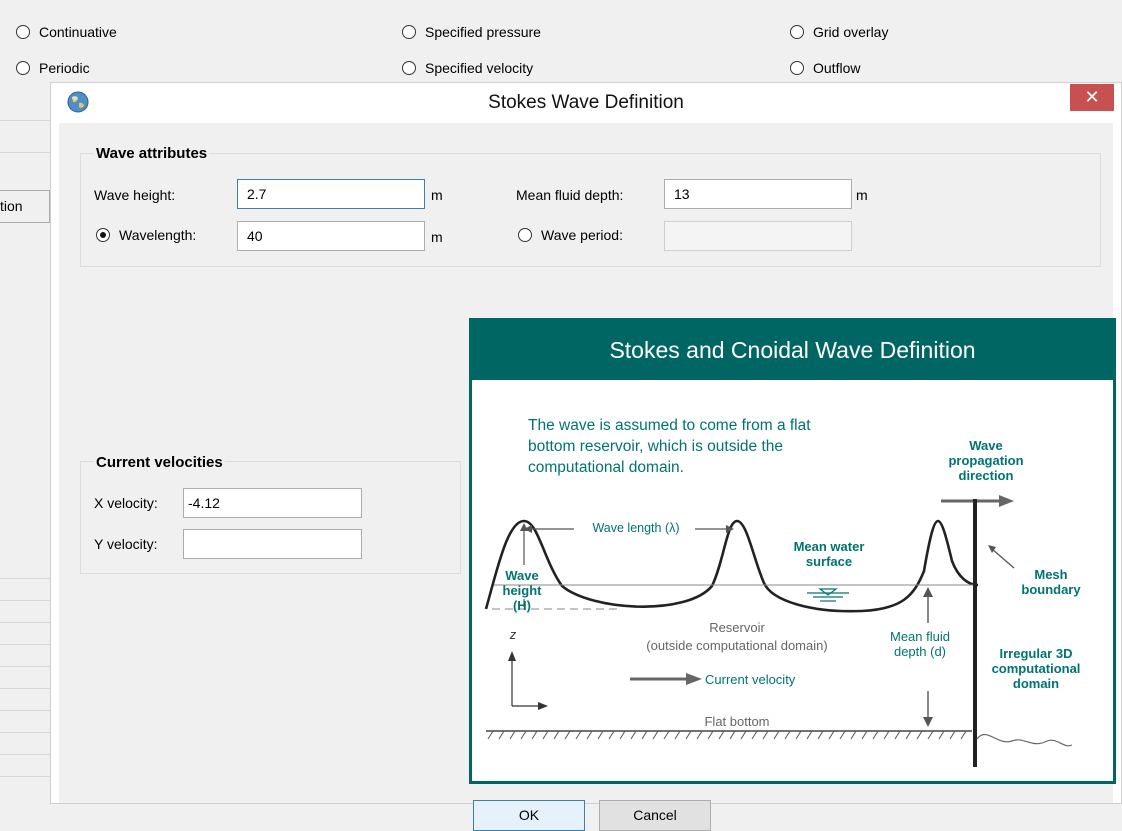  What do you see at coordinates (522, 590) in the screenshot?
I see `wave-height-label-figure: Wave height (H)` at bounding box center [522, 590].